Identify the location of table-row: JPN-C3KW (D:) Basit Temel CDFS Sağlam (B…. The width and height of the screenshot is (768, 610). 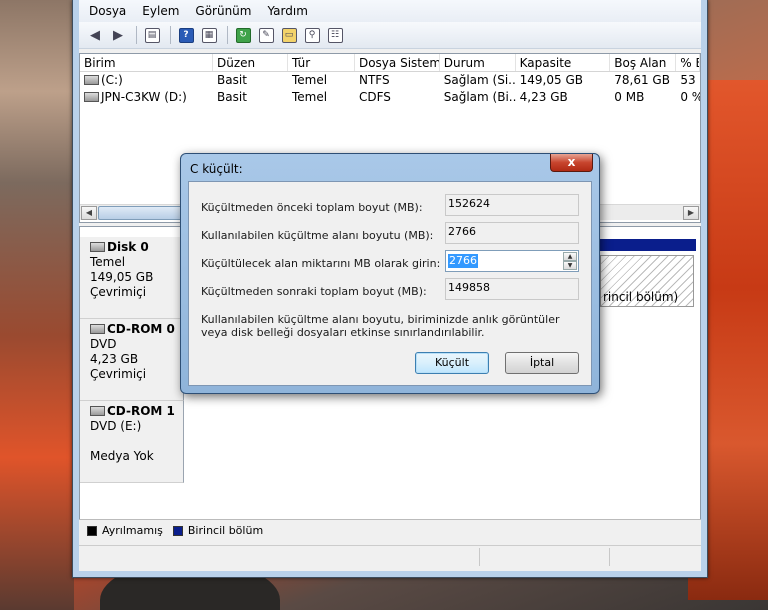
(390, 97).